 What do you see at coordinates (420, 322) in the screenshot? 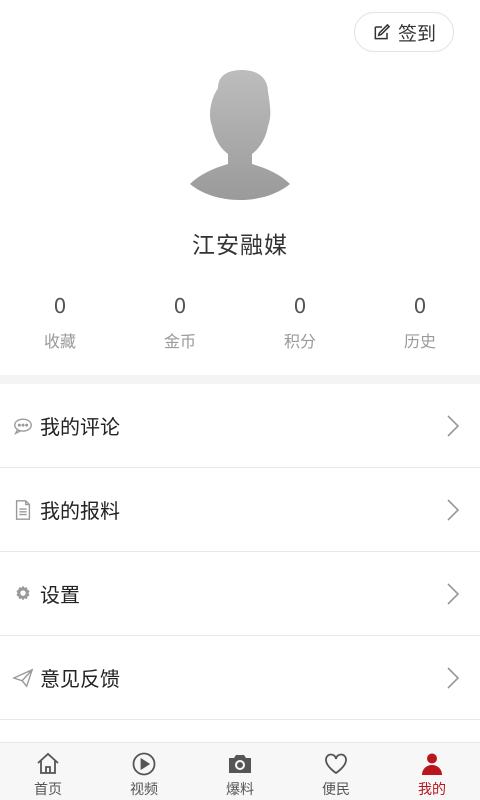
I see `stat-history: 0 历史` at bounding box center [420, 322].